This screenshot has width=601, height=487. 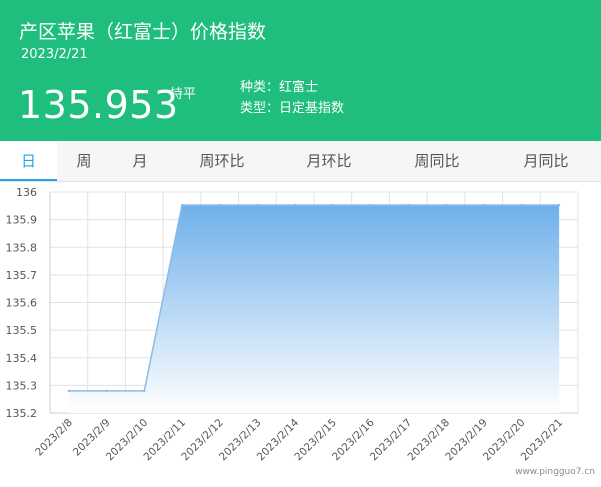 I want to click on site-watermark: www.pingguo7.cn, so click(x=555, y=472).